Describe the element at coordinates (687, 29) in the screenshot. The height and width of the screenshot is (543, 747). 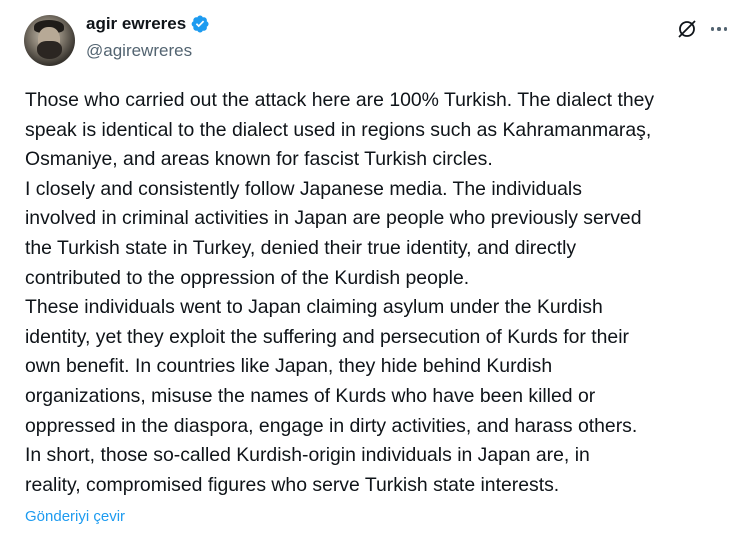
I see `grok-slash-circle-icon` at that location.